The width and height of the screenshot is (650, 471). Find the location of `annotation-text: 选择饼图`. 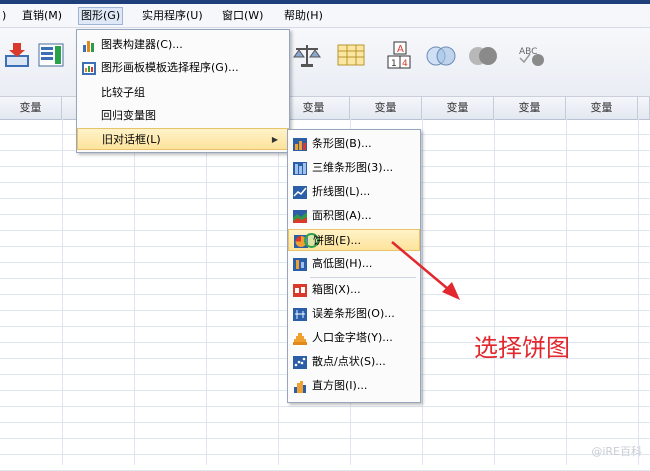

annotation-text: 选择饼图 is located at coordinates (522, 348).